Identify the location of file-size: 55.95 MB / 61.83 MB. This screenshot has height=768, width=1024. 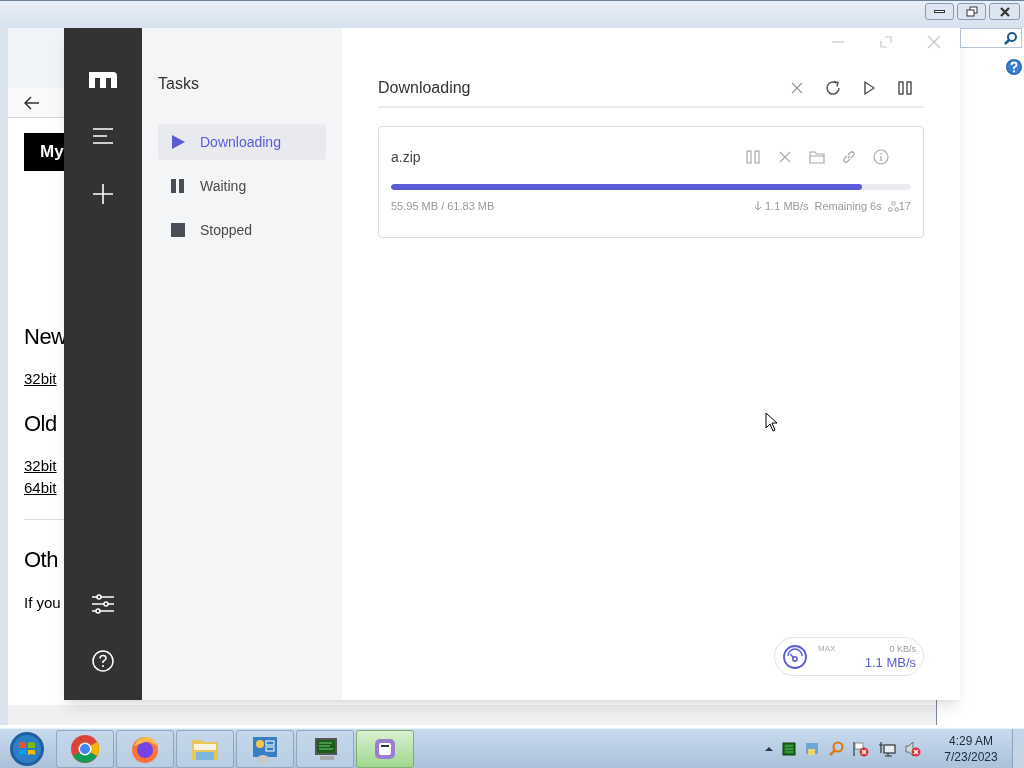
(443, 206).